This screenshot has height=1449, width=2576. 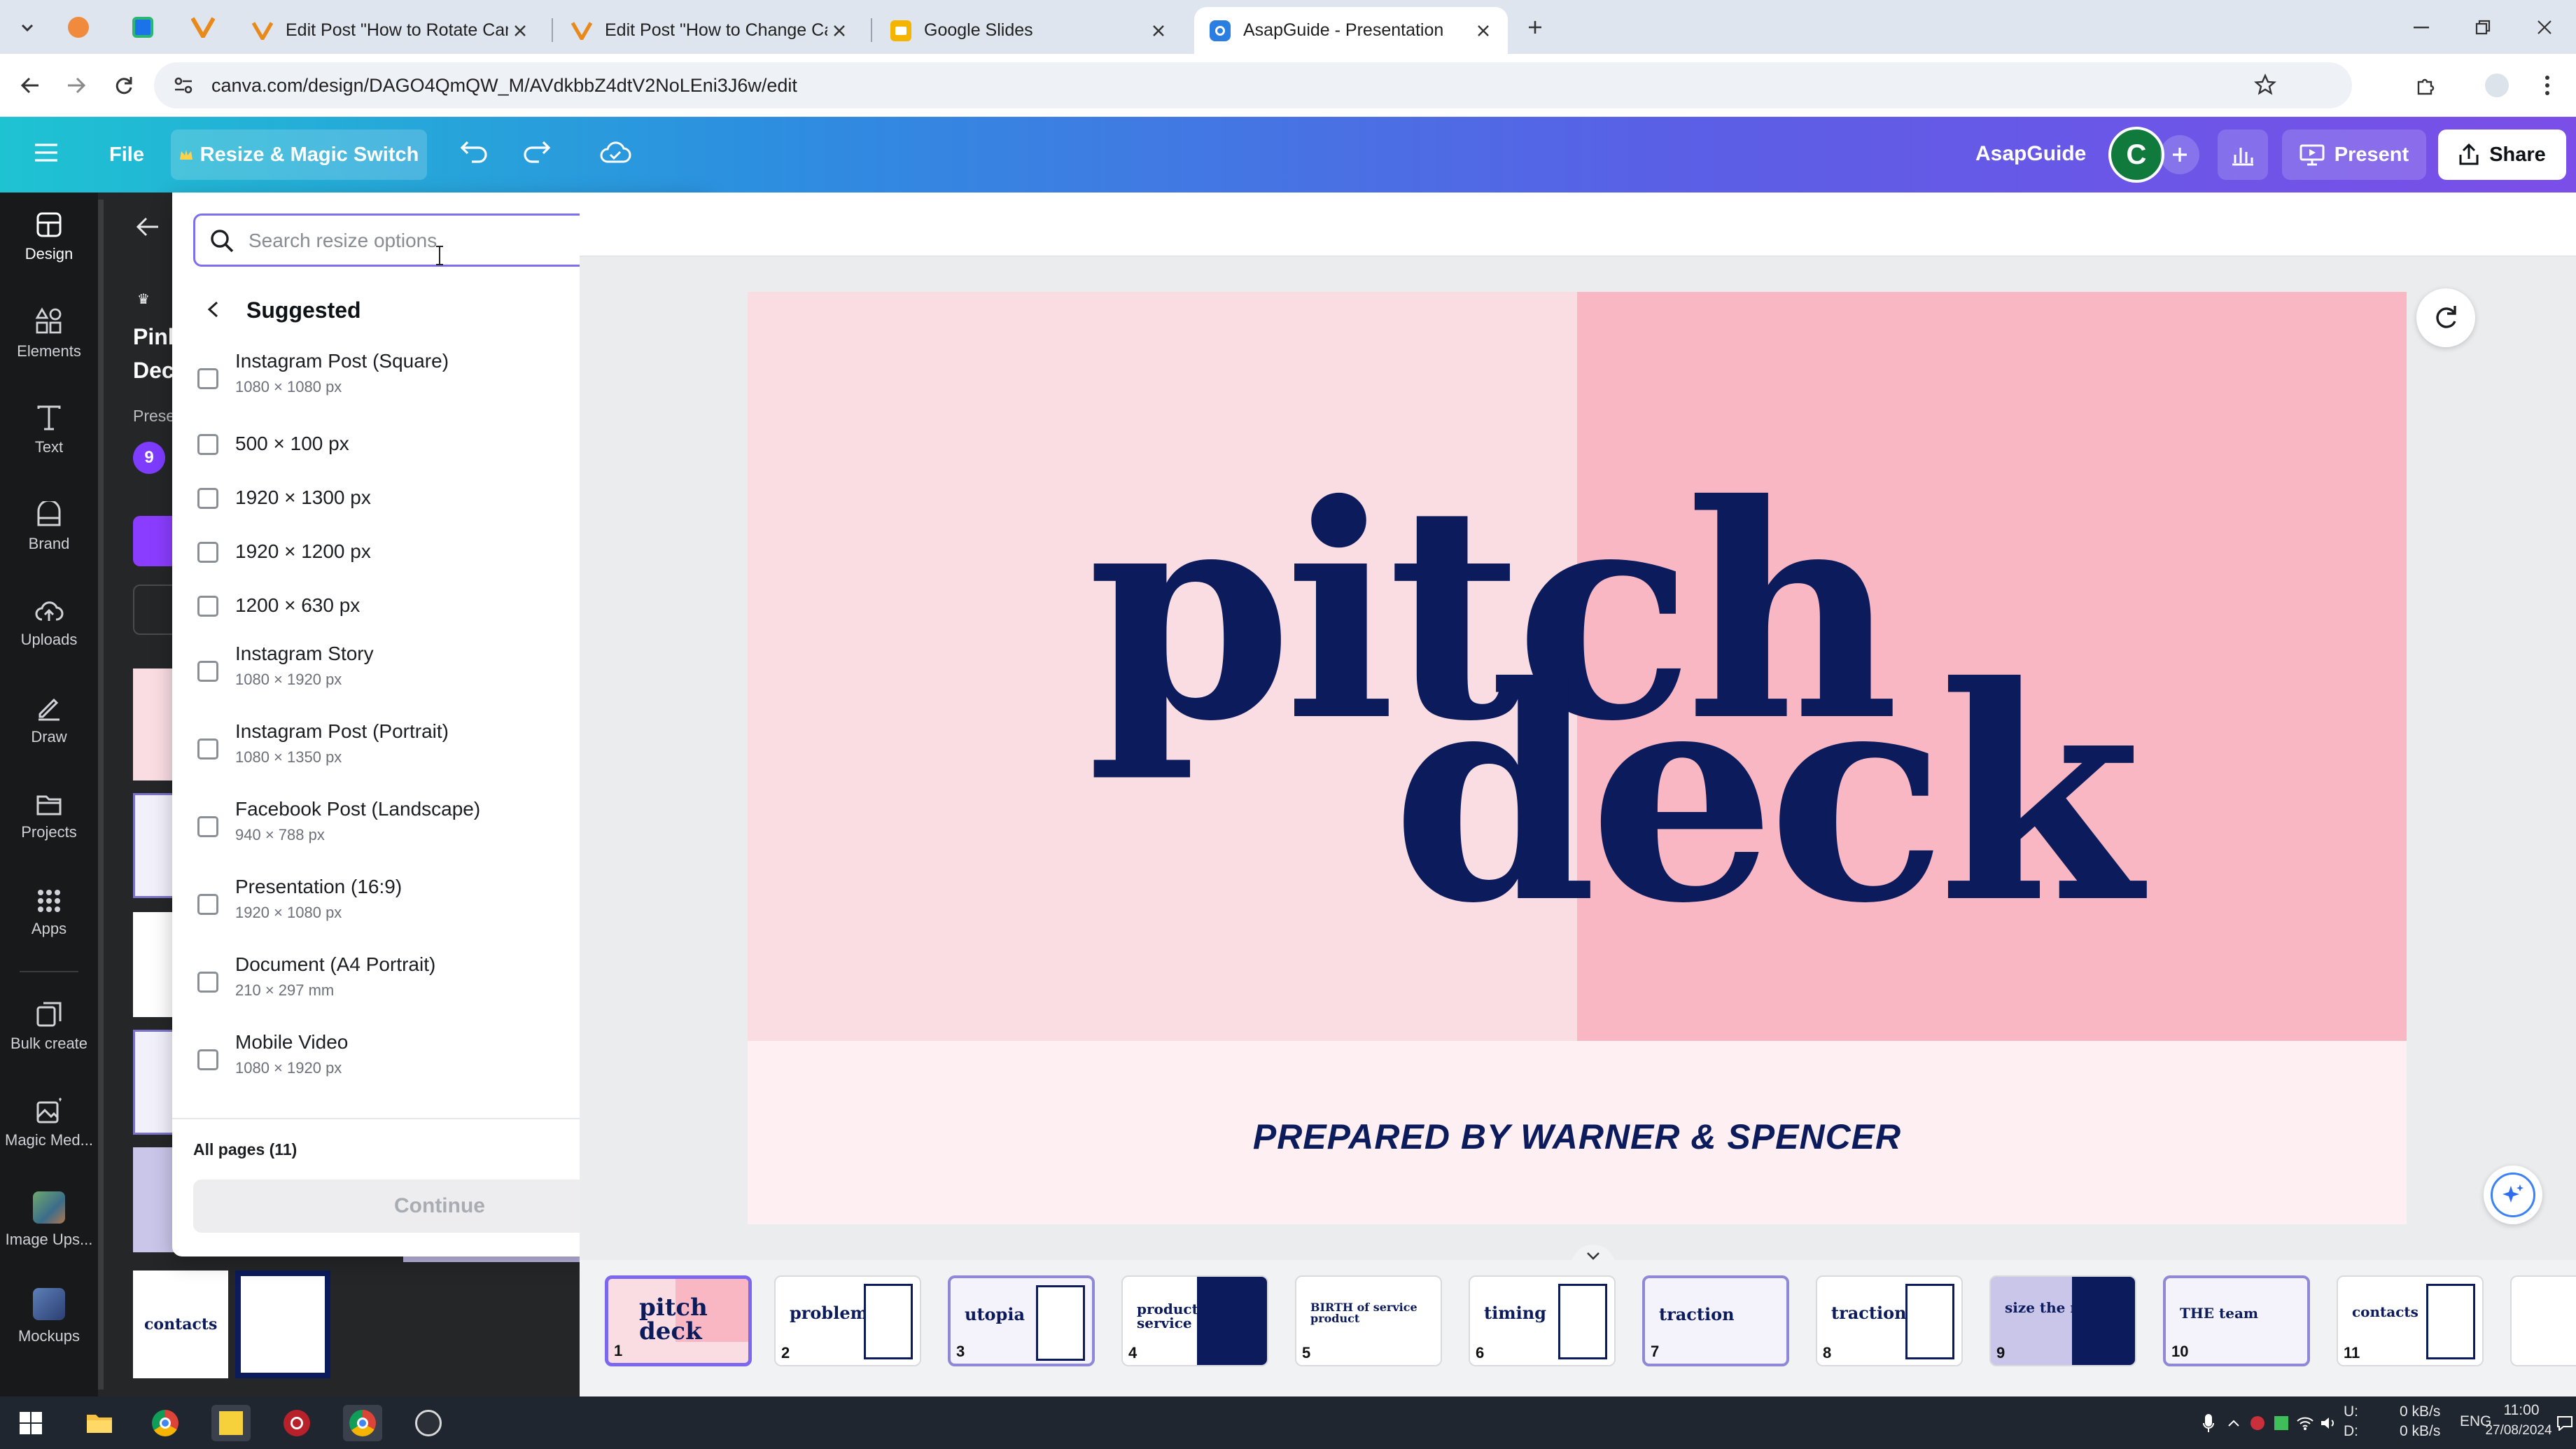 I want to click on team-name: AsapGuide, so click(x=2030, y=154).